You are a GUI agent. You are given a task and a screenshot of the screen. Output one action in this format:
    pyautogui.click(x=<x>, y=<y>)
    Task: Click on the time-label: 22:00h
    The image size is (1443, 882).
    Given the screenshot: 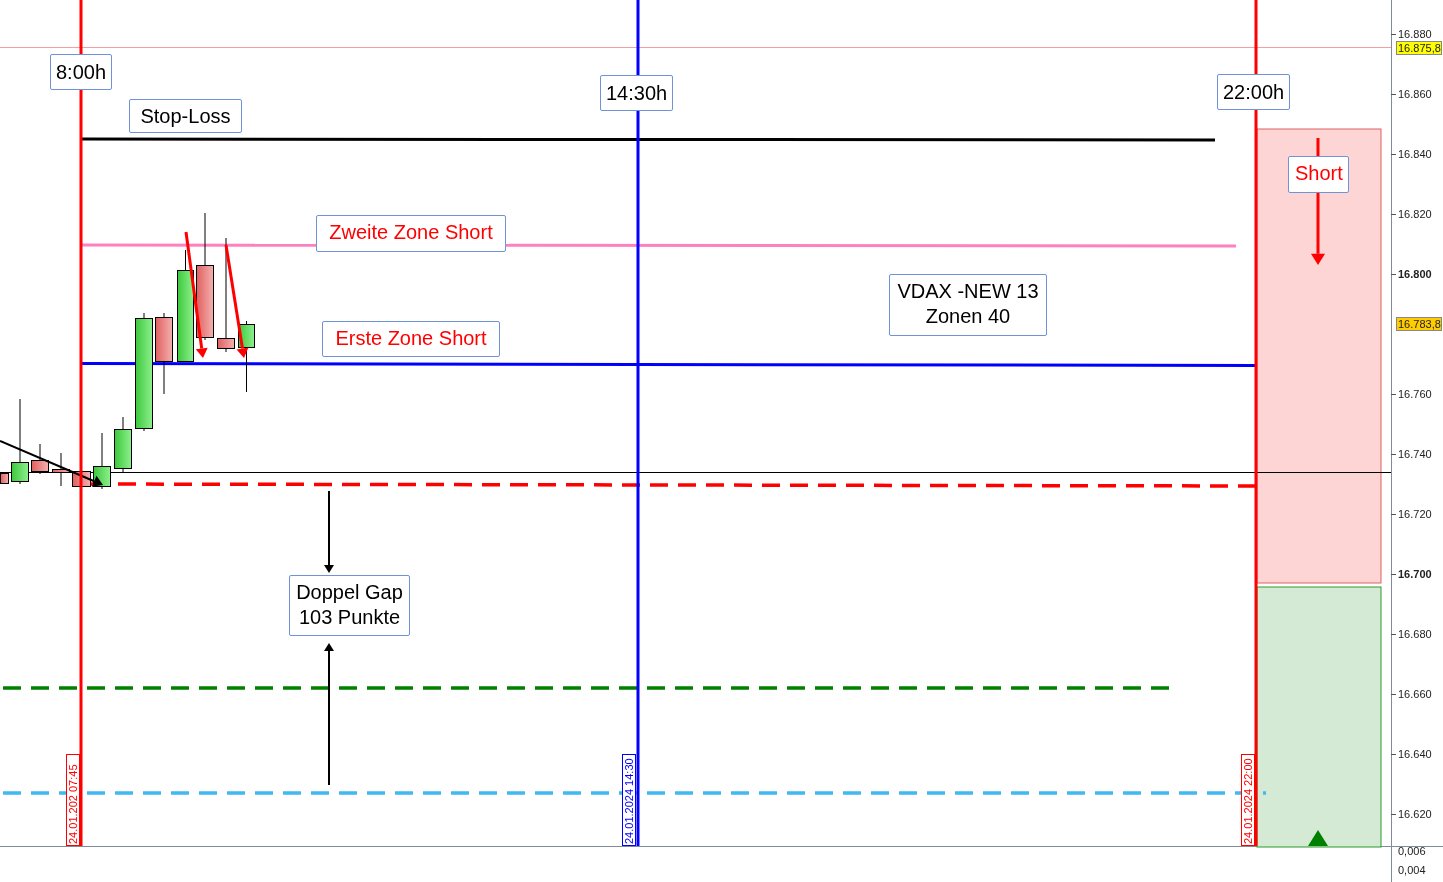 What is the action you would take?
    pyautogui.click(x=1254, y=92)
    